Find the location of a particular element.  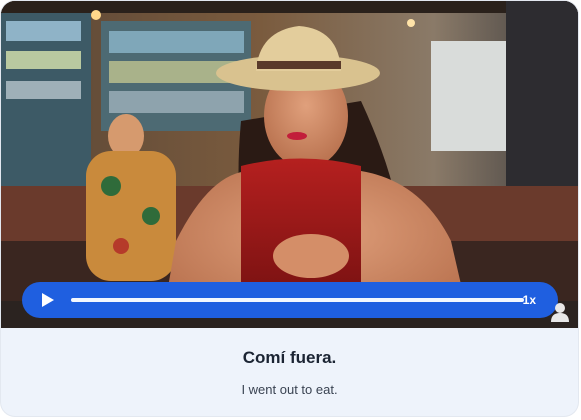

video-controls: 1x is located at coordinates (290, 300).